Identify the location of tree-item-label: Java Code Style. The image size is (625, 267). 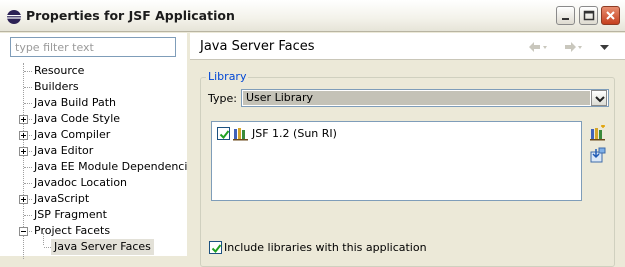
(77, 118).